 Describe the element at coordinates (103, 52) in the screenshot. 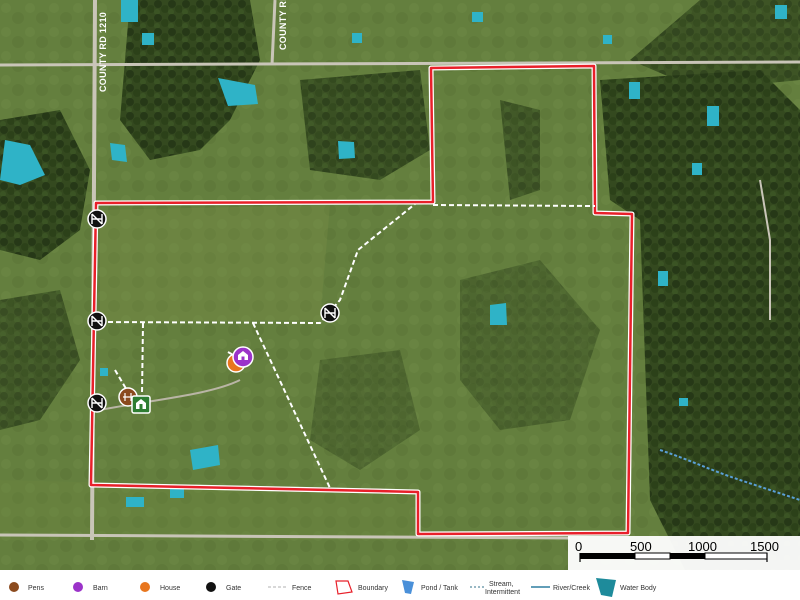

I see `road-label-county-rd-1210: COUNTY RD 1210` at that location.